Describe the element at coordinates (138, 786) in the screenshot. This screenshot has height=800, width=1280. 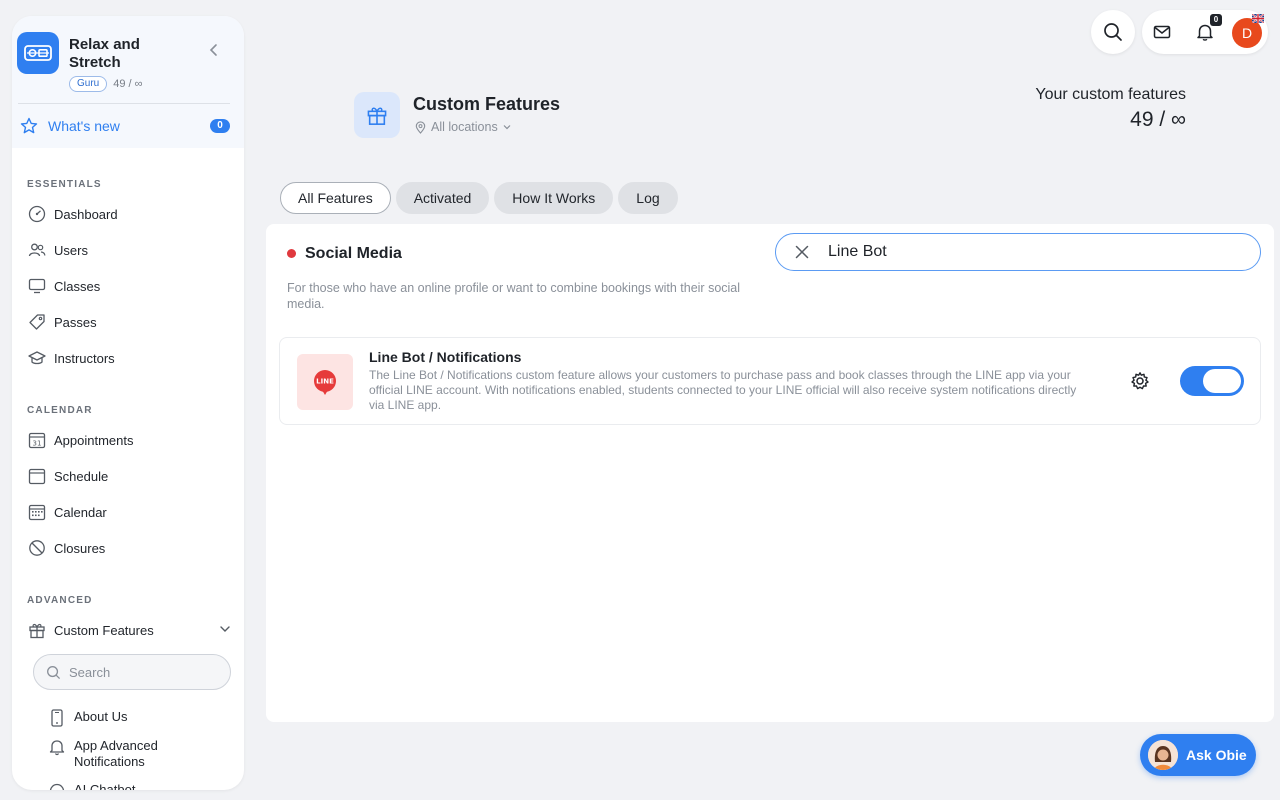
I see `sub-item-ai-chatbot: AI Chatbot` at that location.